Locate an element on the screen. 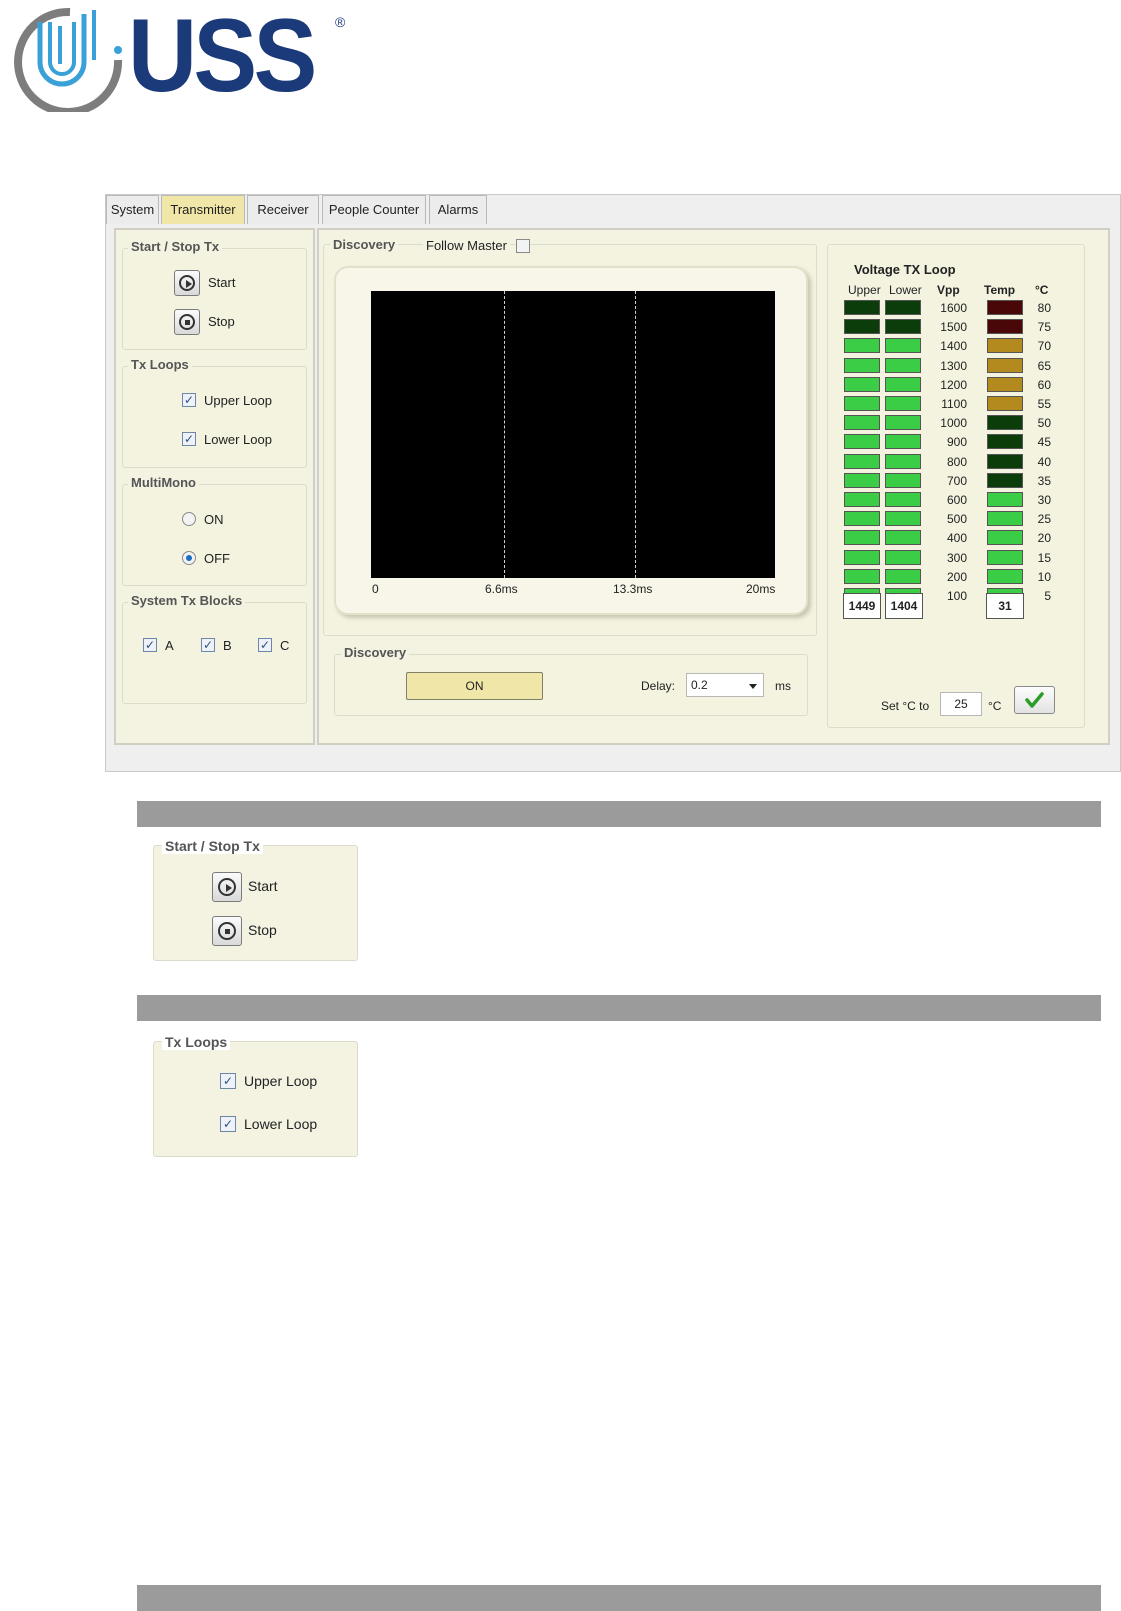 The height and width of the screenshot is (1611, 1121). set-temp-input: 25 is located at coordinates (961, 704).